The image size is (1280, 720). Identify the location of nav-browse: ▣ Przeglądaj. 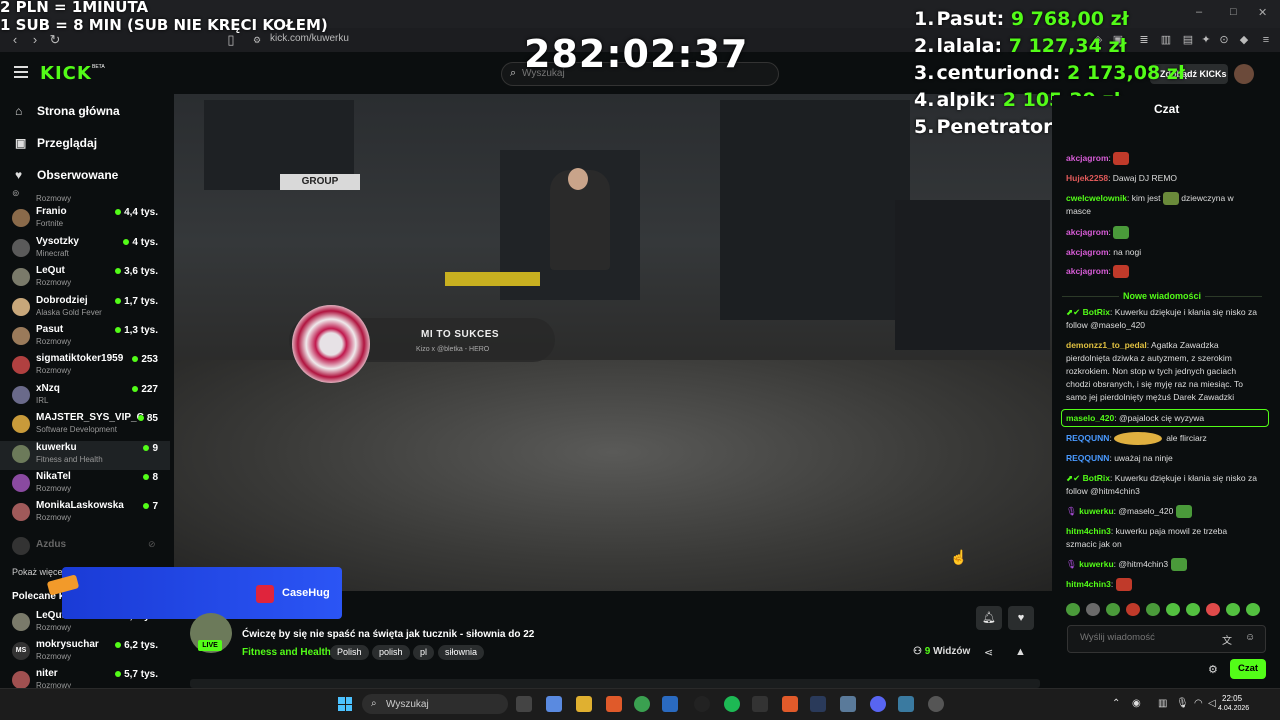
(56, 143).